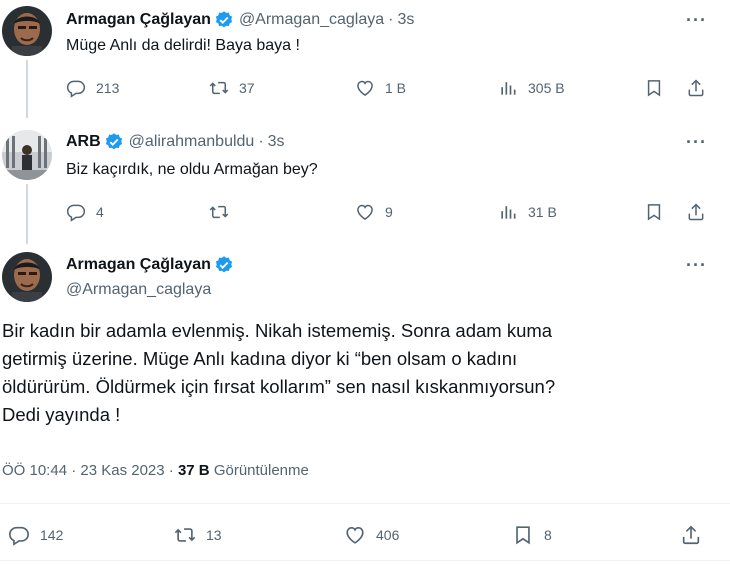  What do you see at coordinates (261, 470) in the screenshot?
I see `views-label: Görüntülenme` at bounding box center [261, 470].